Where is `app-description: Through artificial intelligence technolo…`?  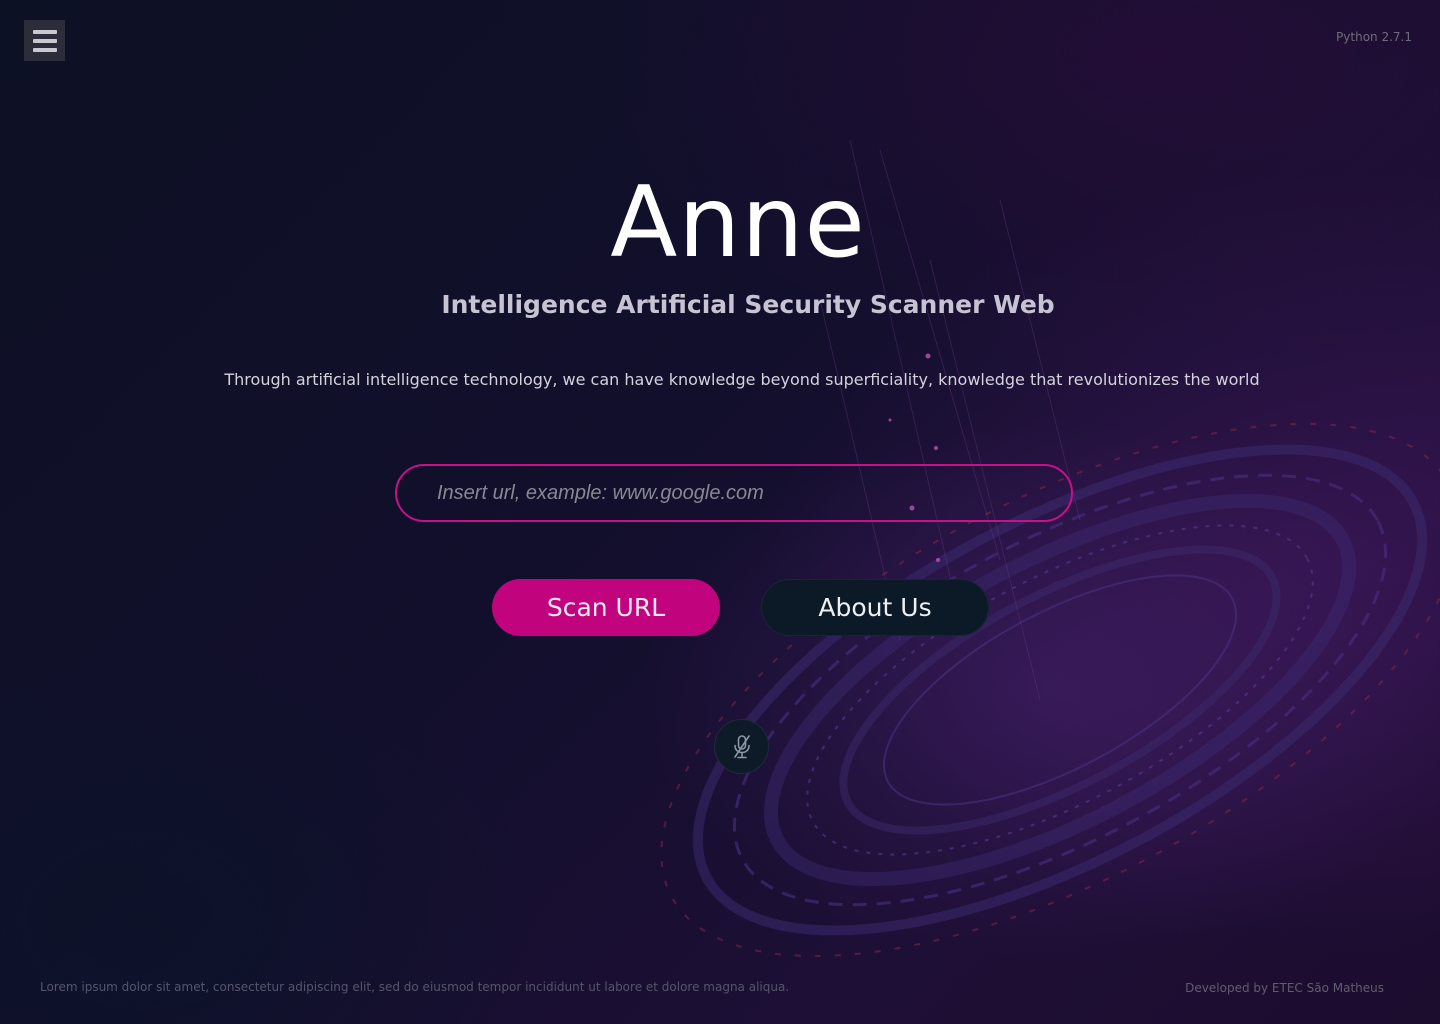 app-description: Through artificial intelligence technolo… is located at coordinates (742, 379).